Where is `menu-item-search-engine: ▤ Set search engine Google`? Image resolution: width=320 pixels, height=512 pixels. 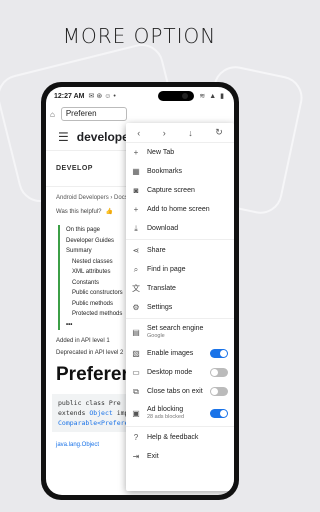
menu-item-search-engine: ▤ Set search engine Google is located at coordinates (180, 332).